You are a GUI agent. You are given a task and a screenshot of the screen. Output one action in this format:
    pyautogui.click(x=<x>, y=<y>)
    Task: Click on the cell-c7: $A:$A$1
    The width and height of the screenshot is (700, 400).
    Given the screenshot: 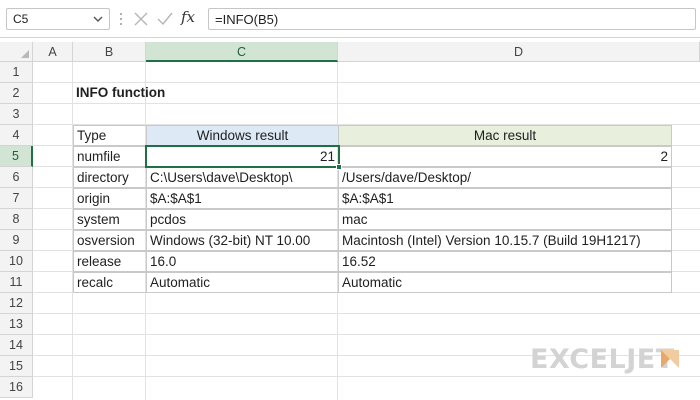 What is the action you would take?
    pyautogui.click(x=242, y=198)
    